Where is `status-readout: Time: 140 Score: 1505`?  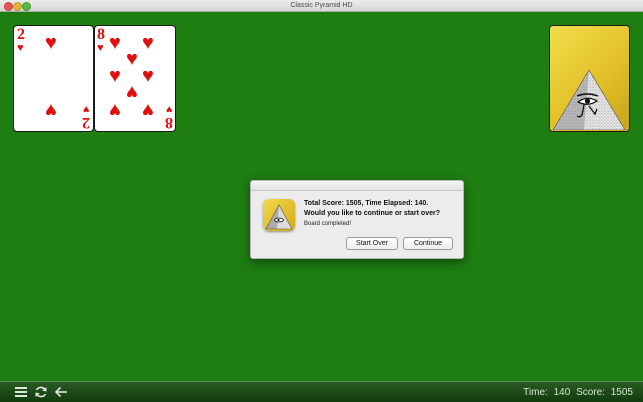
status-readout: Time: 140 Score: 1505 is located at coordinates (576, 392).